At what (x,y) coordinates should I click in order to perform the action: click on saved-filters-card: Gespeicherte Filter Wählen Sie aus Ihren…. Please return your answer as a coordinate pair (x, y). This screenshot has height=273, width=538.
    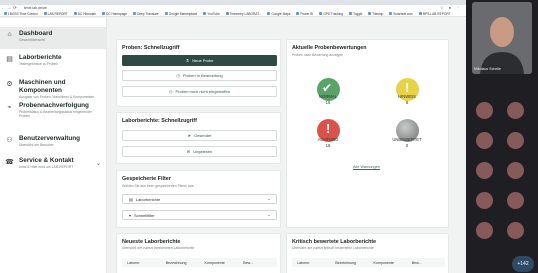
    Looking at the image, I should click on (198, 199).